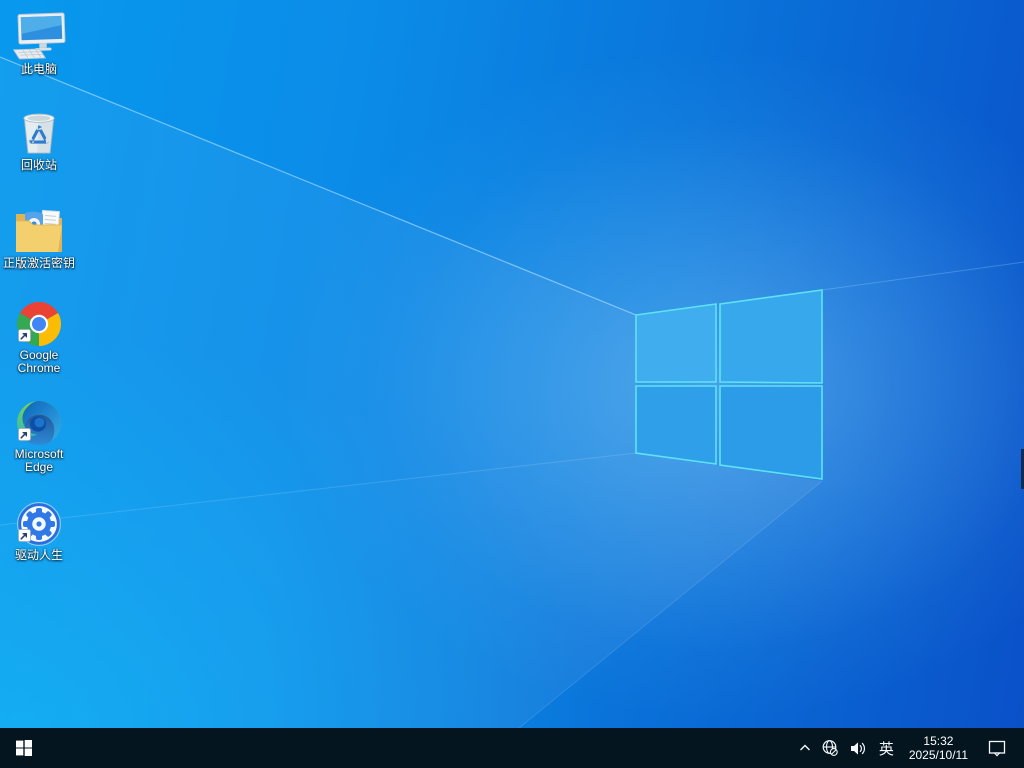 The image size is (1024, 768). I want to click on chevron-up-icon, so click(804, 747).